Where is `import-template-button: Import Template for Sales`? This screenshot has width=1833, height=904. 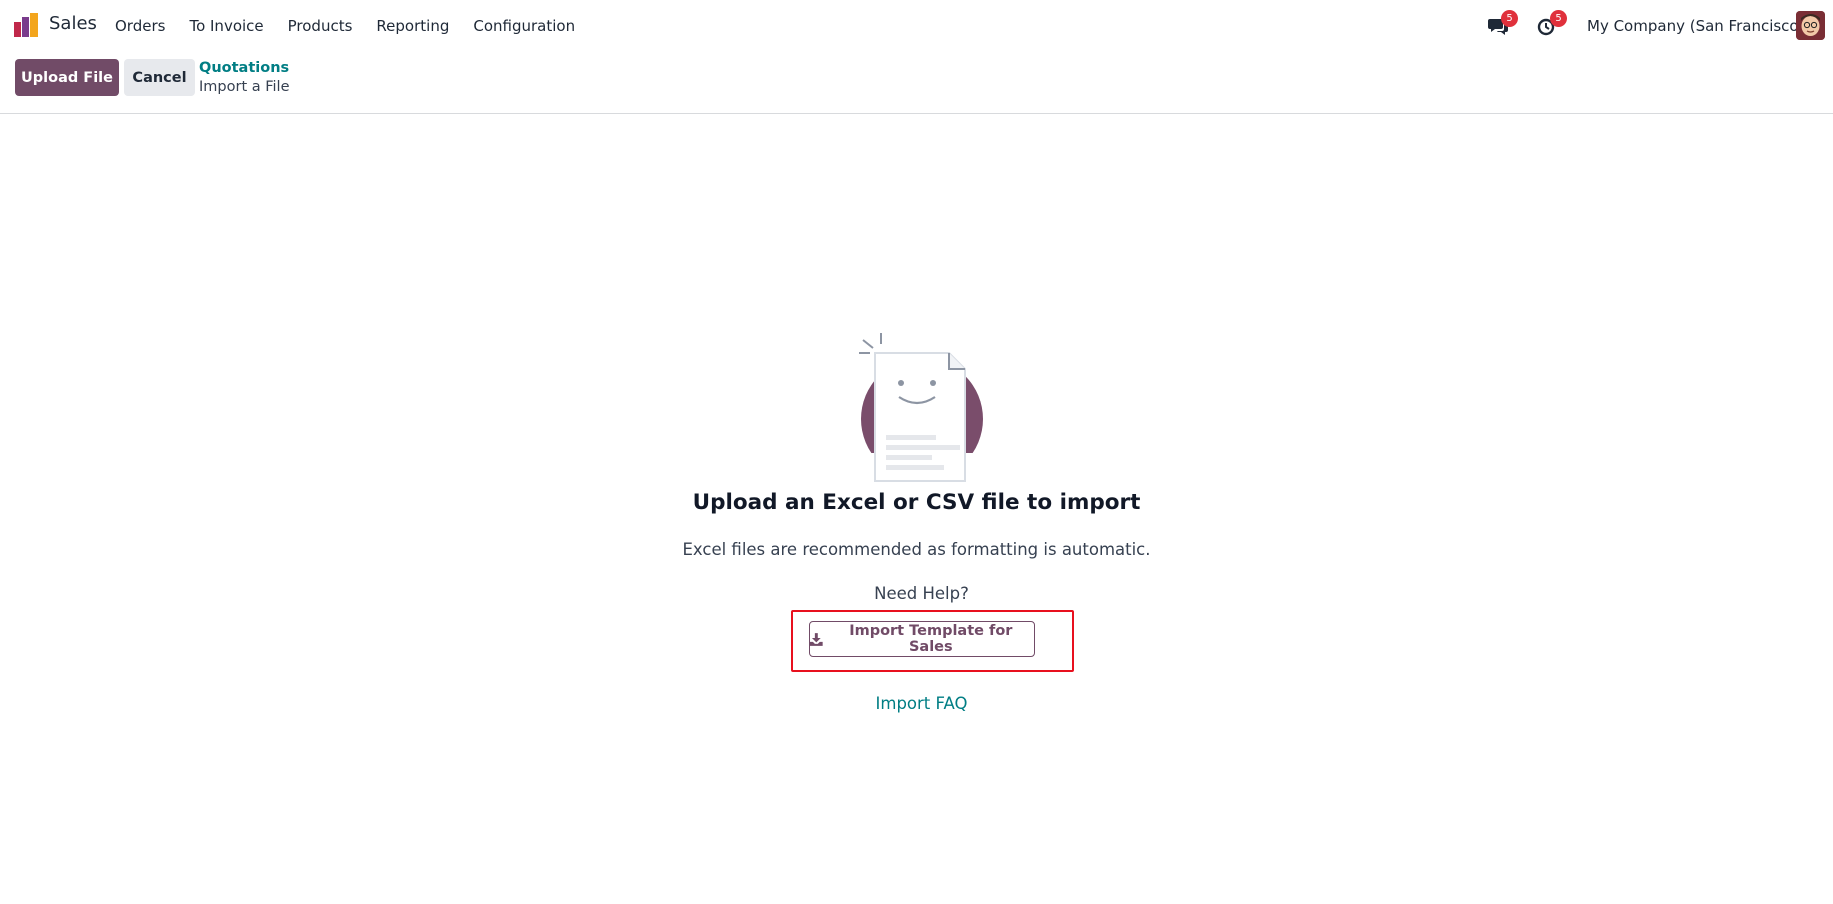
import-template-button: Import Template for Sales is located at coordinates (922, 639).